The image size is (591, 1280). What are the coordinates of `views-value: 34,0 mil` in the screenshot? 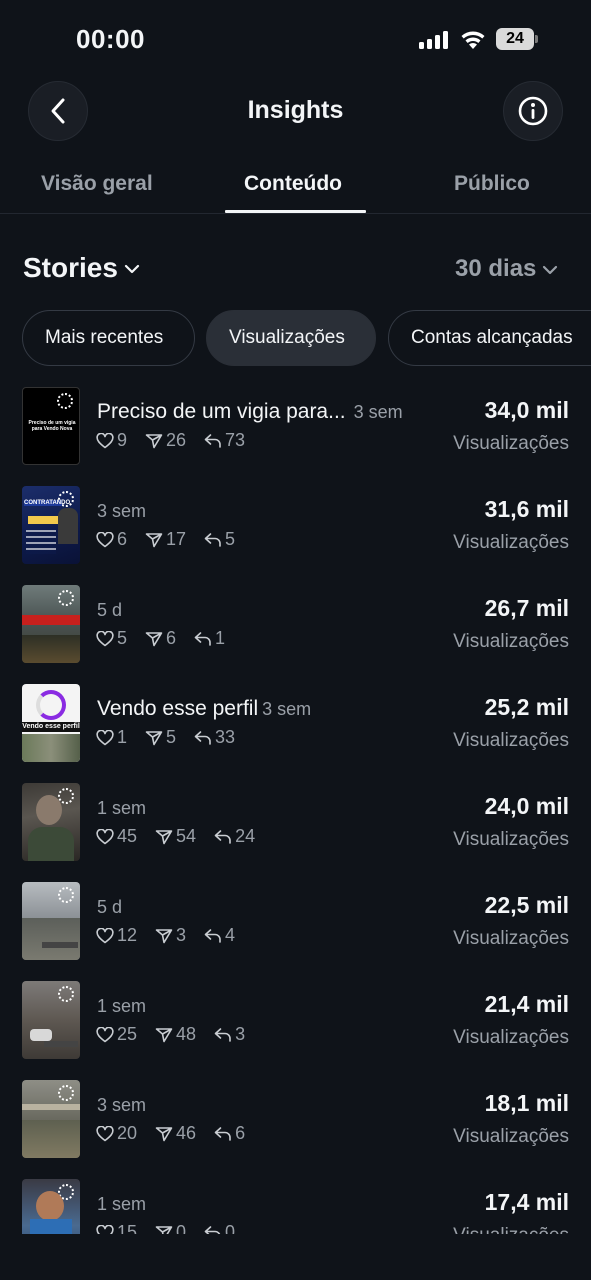 It's located at (526, 410).